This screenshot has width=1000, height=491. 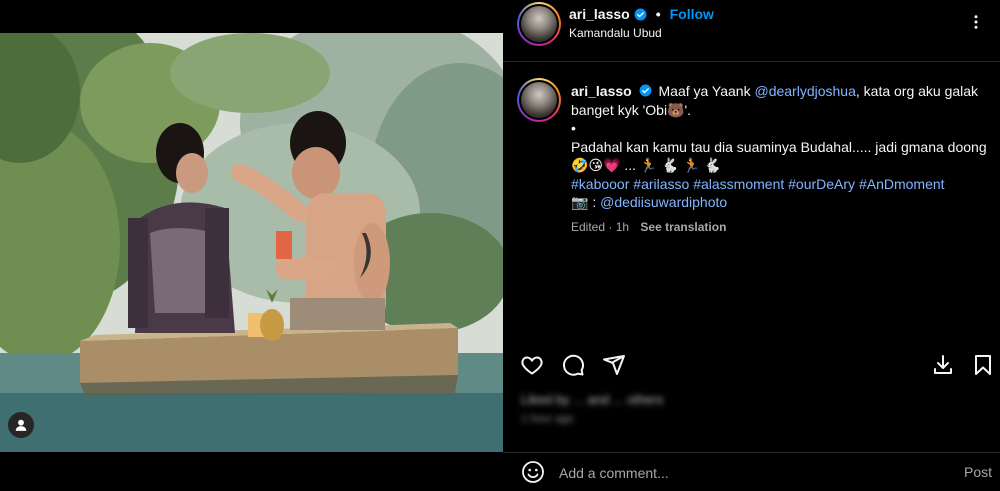 What do you see at coordinates (804, 91) in the screenshot?
I see `mention-link: @dearlydjoshua` at bounding box center [804, 91].